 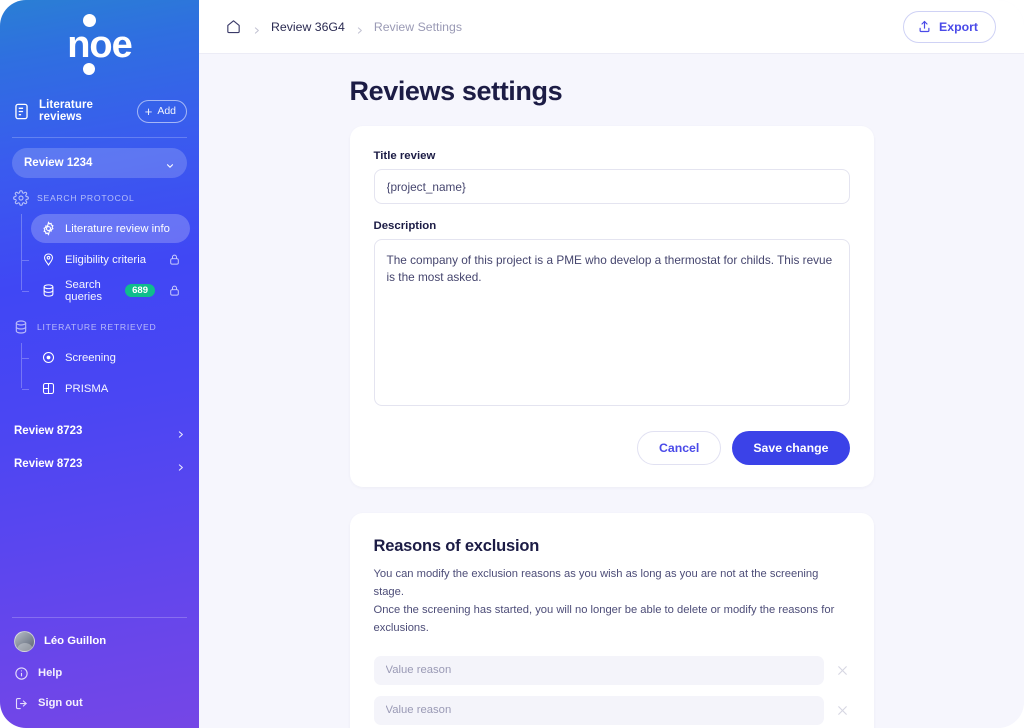 I want to click on sidebar-item-literature-review-info: Literature review info, so click(x=110, y=228).